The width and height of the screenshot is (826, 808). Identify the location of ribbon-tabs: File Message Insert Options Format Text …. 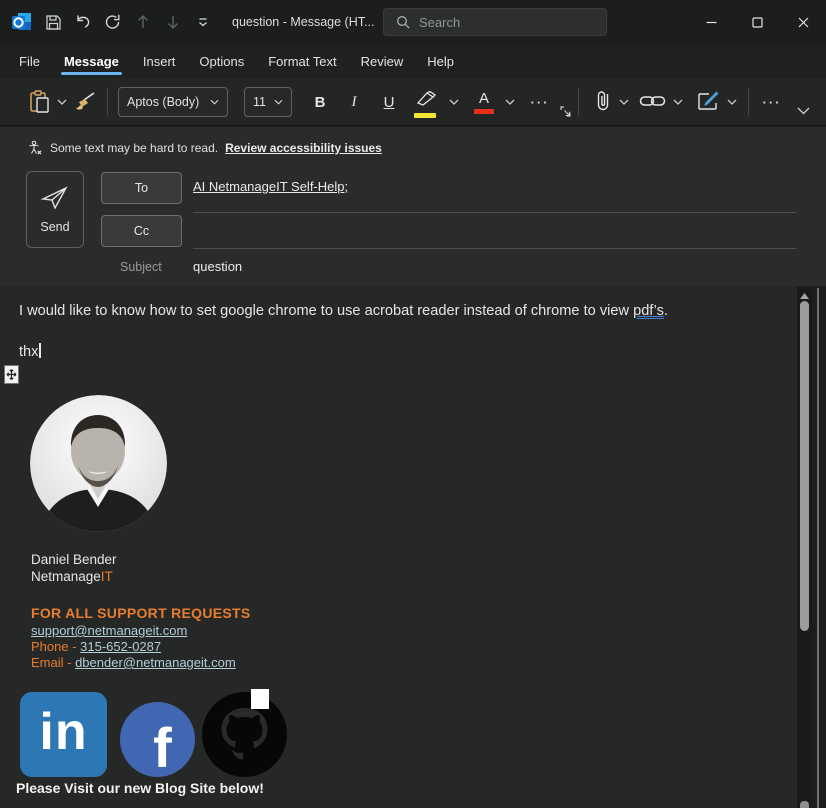
(413, 61).